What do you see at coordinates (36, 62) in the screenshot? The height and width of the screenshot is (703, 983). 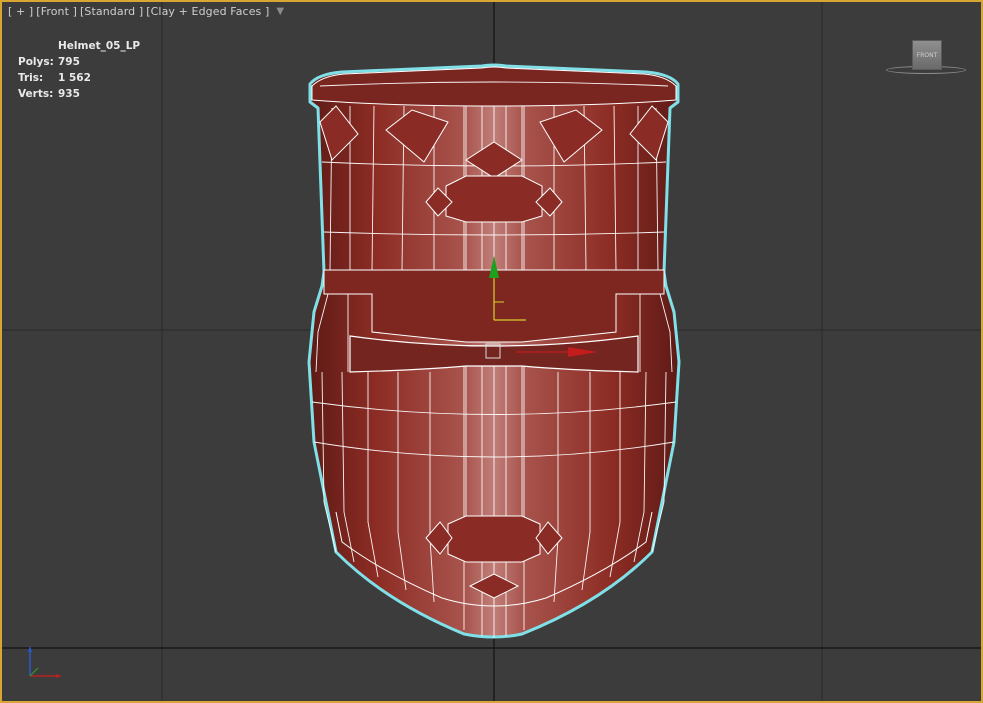 I see `stat-label: Polys:` at bounding box center [36, 62].